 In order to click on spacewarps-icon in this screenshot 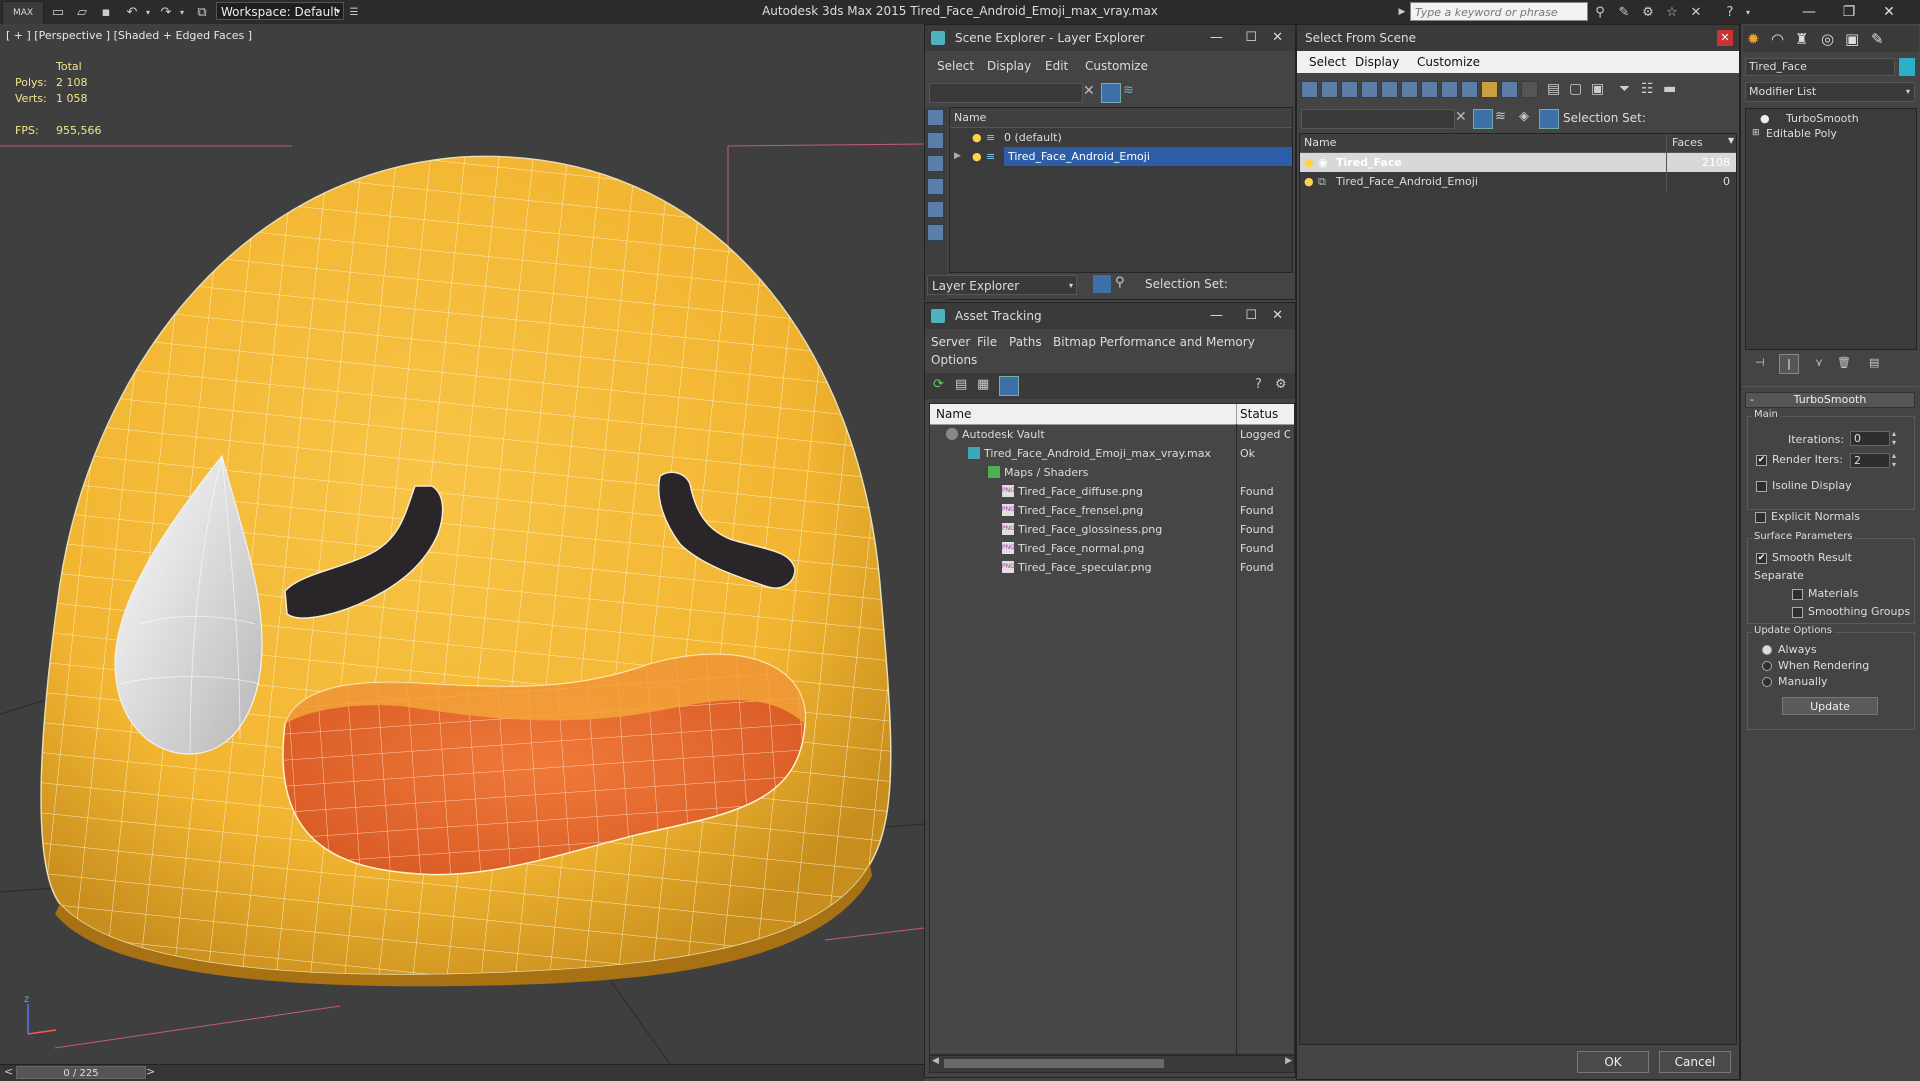, I will do `click(1409, 89)`.